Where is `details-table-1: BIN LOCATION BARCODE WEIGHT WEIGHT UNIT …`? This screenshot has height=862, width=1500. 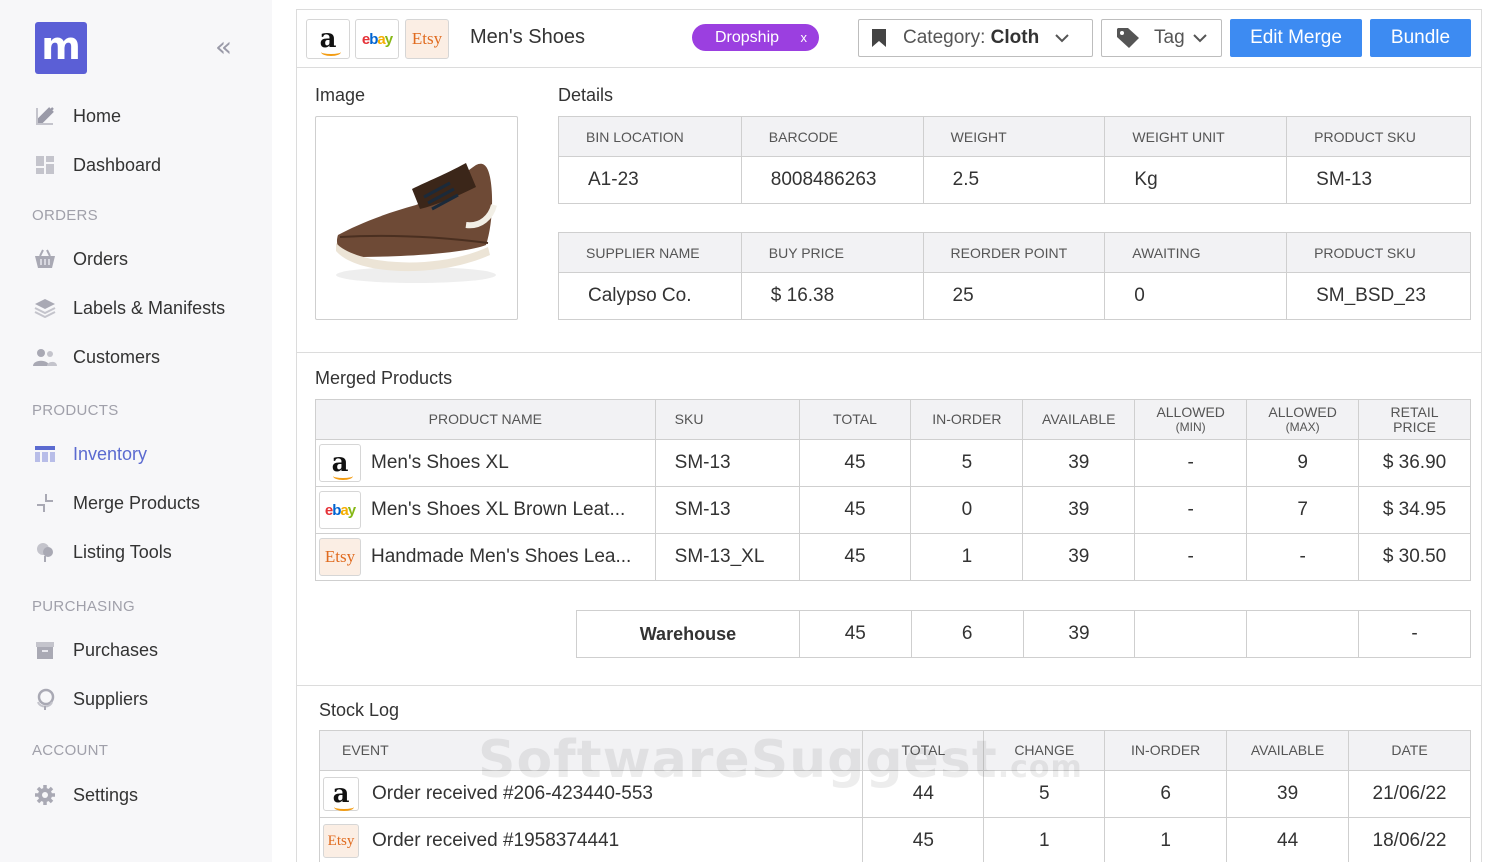
details-table-1: BIN LOCATION BARCODE WEIGHT WEIGHT UNIT … is located at coordinates (1014, 160).